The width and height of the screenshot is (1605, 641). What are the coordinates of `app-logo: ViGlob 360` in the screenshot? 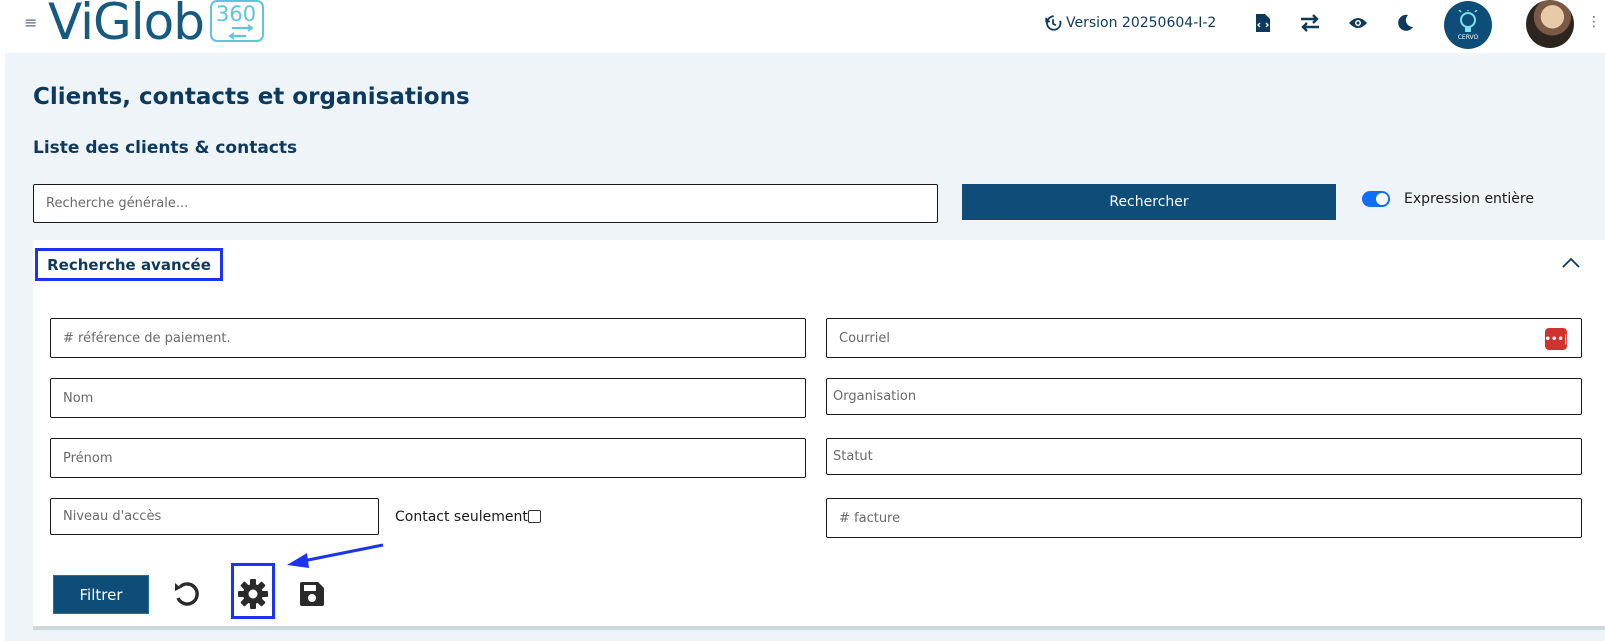 It's located at (156, 26).